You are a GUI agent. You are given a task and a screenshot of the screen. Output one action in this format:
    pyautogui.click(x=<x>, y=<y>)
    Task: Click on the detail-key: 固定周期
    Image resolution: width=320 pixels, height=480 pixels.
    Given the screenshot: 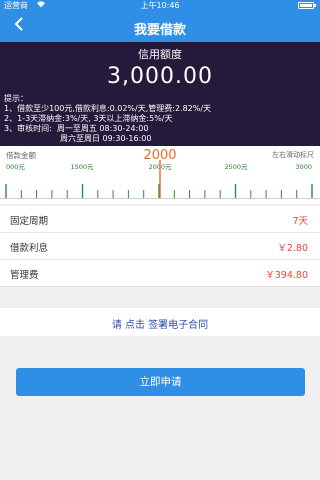 What is the action you would take?
    pyautogui.click(x=29, y=221)
    